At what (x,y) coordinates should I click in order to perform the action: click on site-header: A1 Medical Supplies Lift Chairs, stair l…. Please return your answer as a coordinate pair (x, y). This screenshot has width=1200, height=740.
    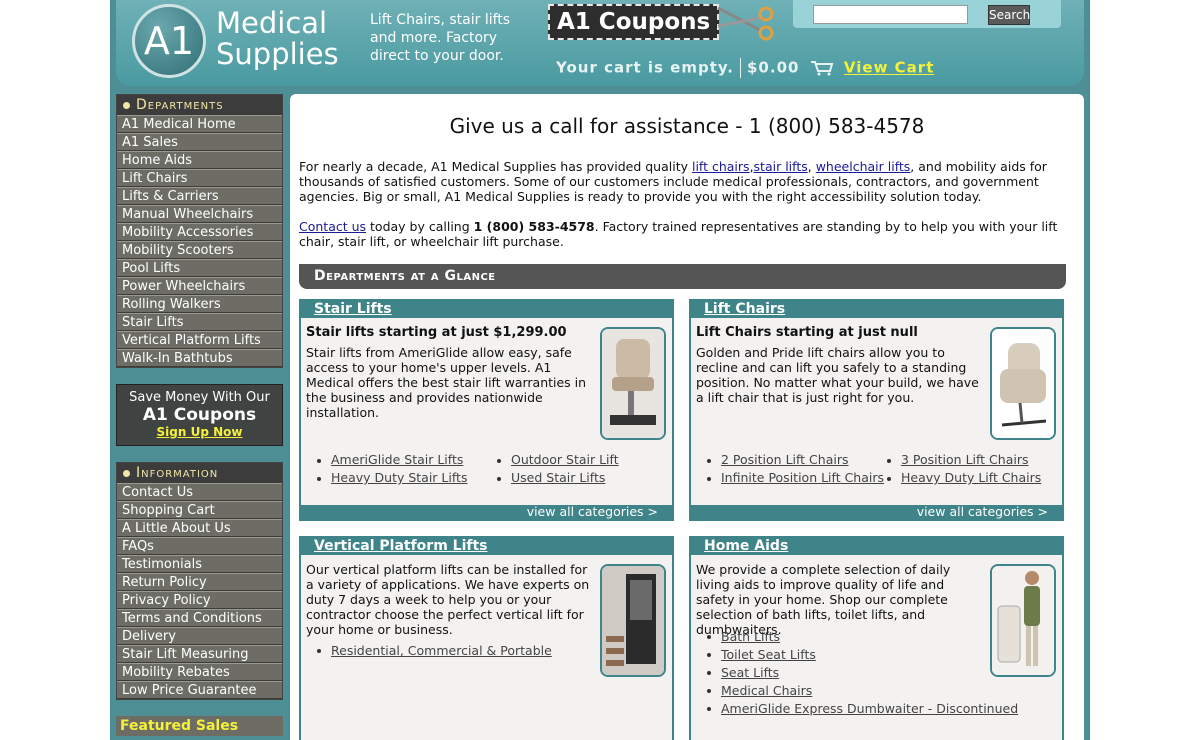
    Looking at the image, I should click on (600, 43).